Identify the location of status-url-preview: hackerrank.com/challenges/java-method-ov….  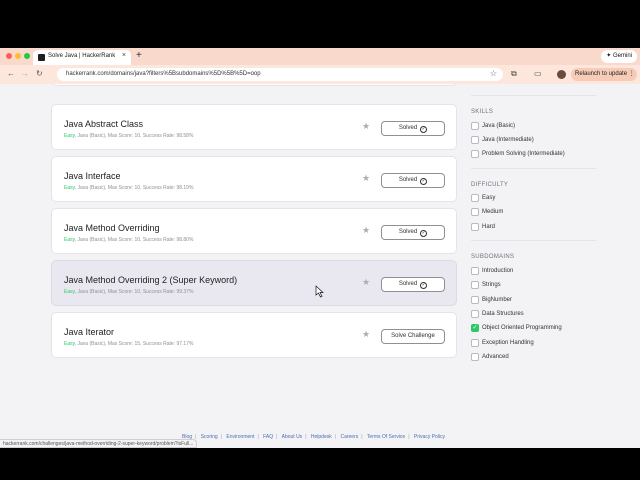
(99, 443).